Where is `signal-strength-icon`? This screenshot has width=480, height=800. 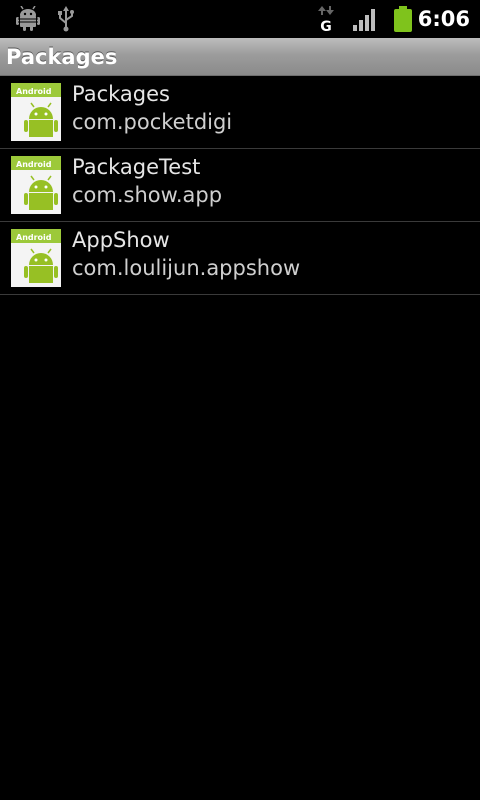 signal-strength-icon is located at coordinates (364, 20).